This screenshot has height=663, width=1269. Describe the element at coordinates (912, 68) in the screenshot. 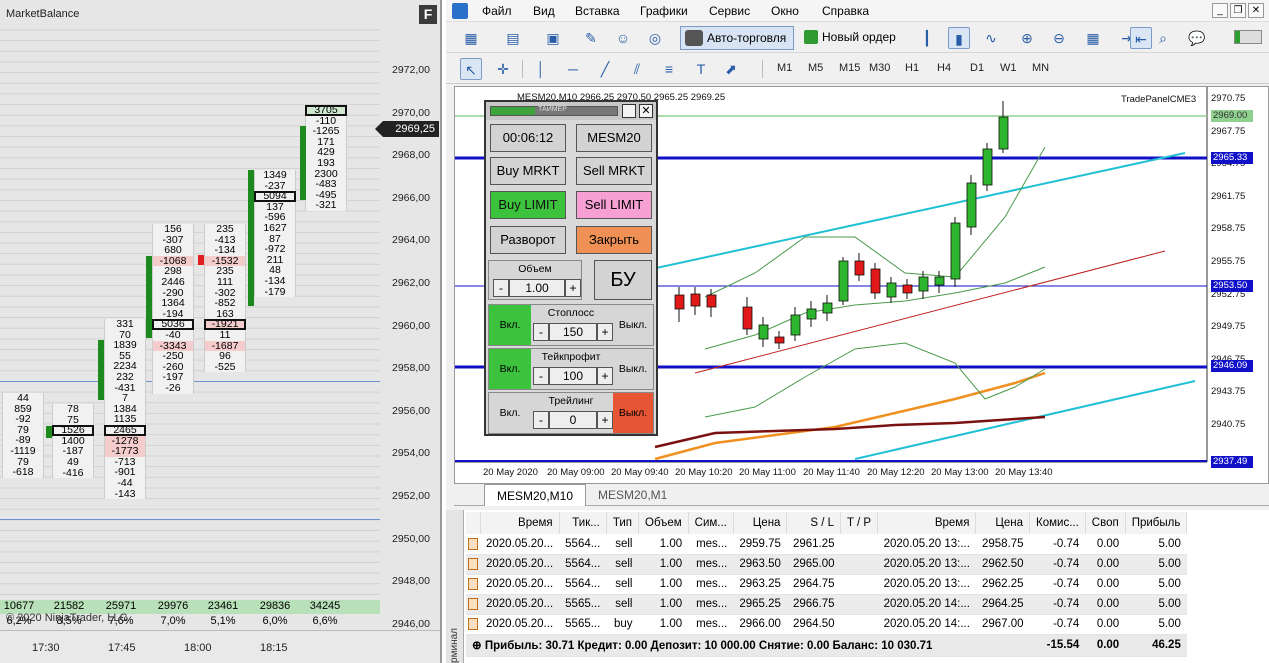

I see `timeframe-h1: H1` at that location.